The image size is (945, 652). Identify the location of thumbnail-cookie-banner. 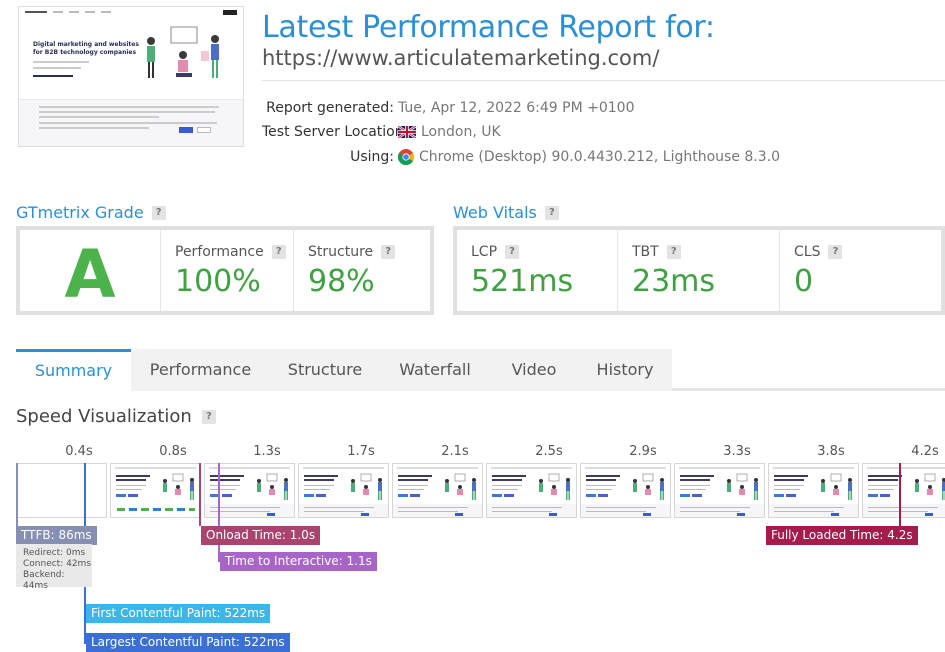
(131, 122).